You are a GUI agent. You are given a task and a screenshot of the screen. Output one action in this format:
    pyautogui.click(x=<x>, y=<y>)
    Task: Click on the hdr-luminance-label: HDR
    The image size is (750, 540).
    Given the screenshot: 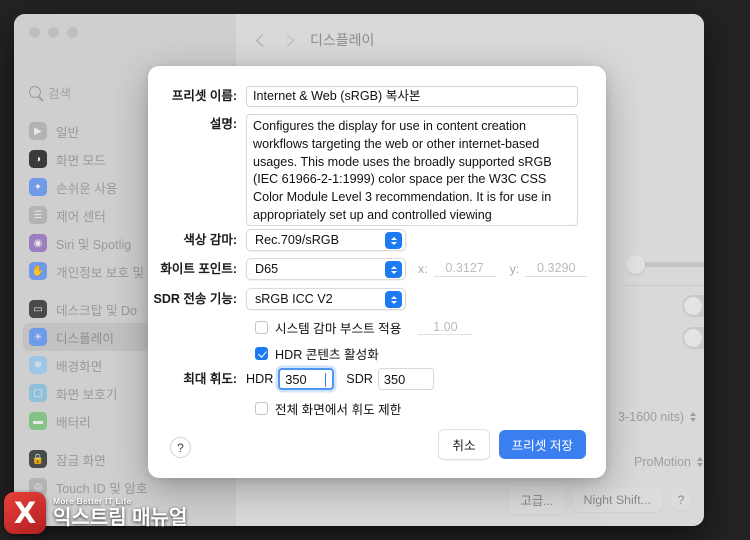 What is the action you would take?
    pyautogui.click(x=260, y=379)
    